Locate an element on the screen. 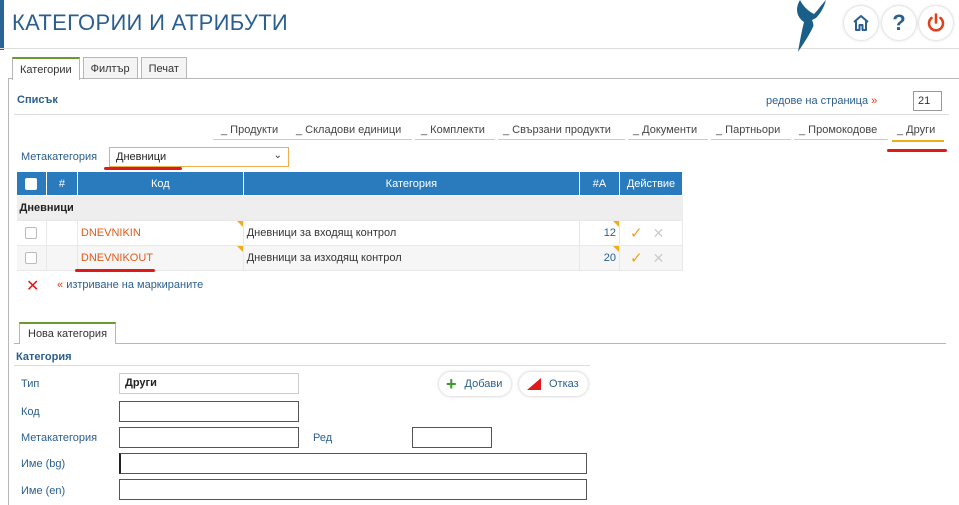 The width and height of the screenshot is (959, 505). rows-per-page-input: 21 is located at coordinates (927, 101).